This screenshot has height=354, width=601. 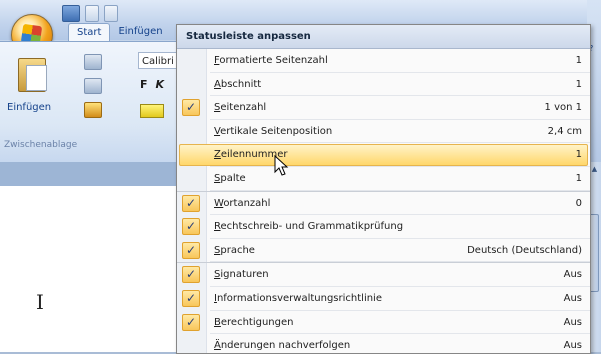 What do you see at coordinates (93, 86) in the screenshot?
I see `copy-icon` at bounding box center [93, 86].